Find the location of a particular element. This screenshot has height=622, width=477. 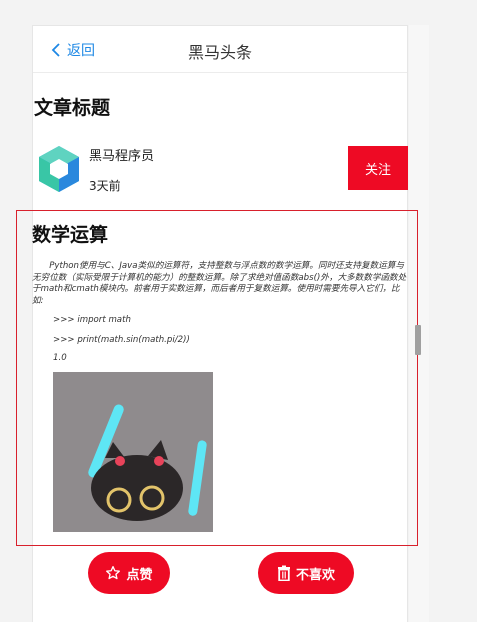

code-line: >>> import math is located at coordinates (92, 320).